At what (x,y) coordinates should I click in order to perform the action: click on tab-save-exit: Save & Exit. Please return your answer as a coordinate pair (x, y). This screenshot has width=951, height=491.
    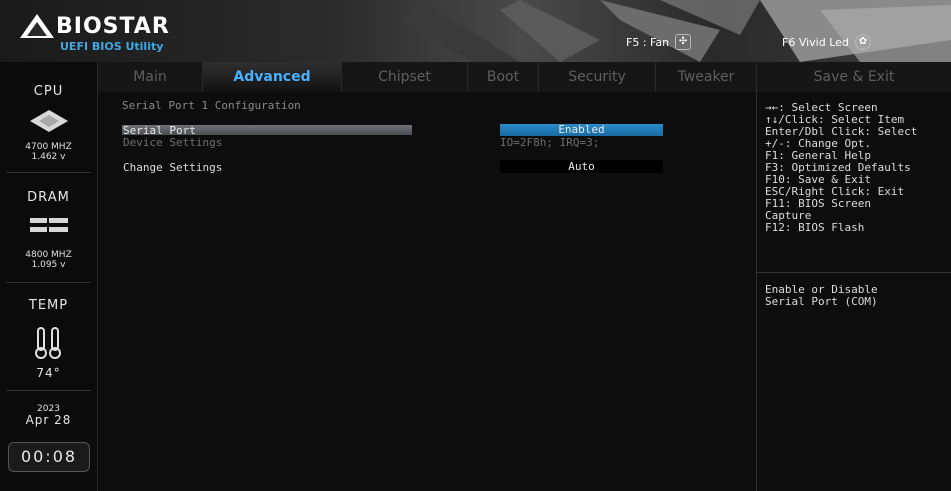
    Looking at the image, I should click on (854, 77).